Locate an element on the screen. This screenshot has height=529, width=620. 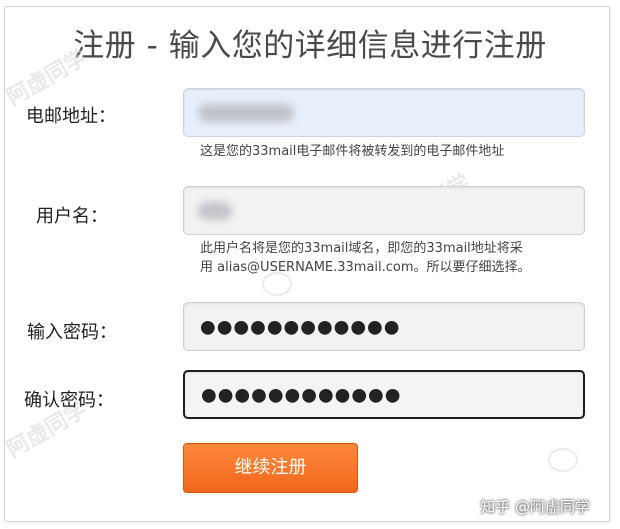
confirm-password-field: ●●●●●●●●●●●● is located at coordinates (384, 394).